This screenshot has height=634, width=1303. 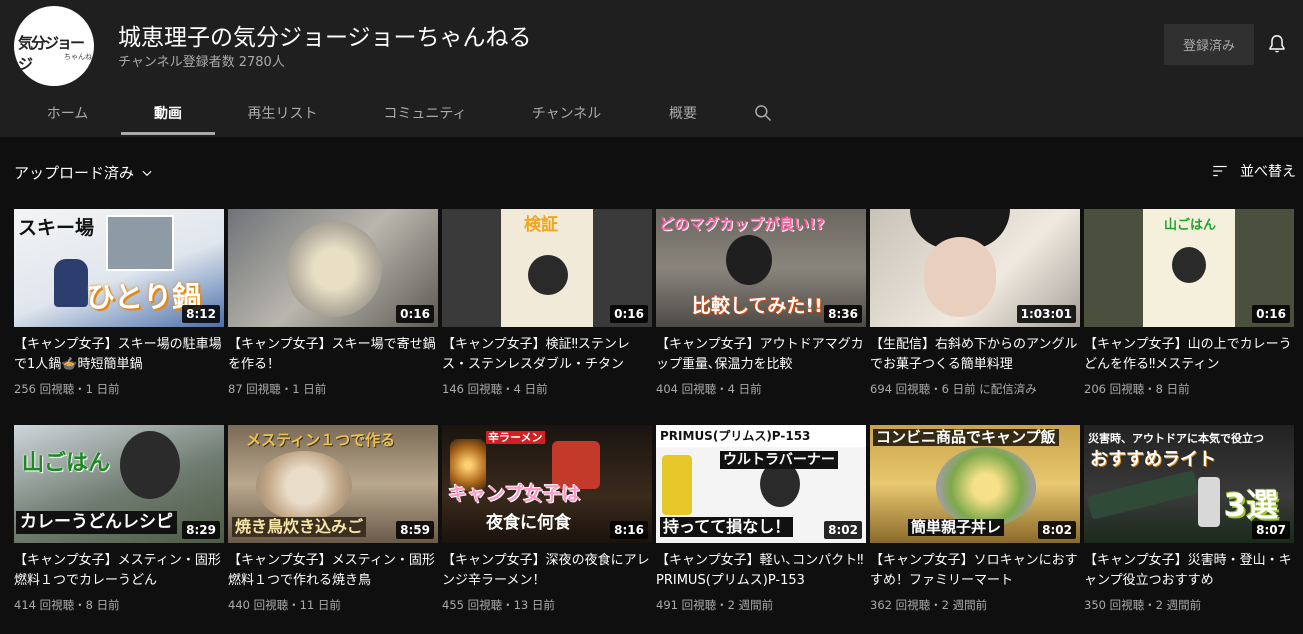 What do you see at coordinates (119, 484) in the screenshot?
I see `video-thumbnail: 山ごはん カレーうどんレシピ 8:29` at bounding box center [119, 484].